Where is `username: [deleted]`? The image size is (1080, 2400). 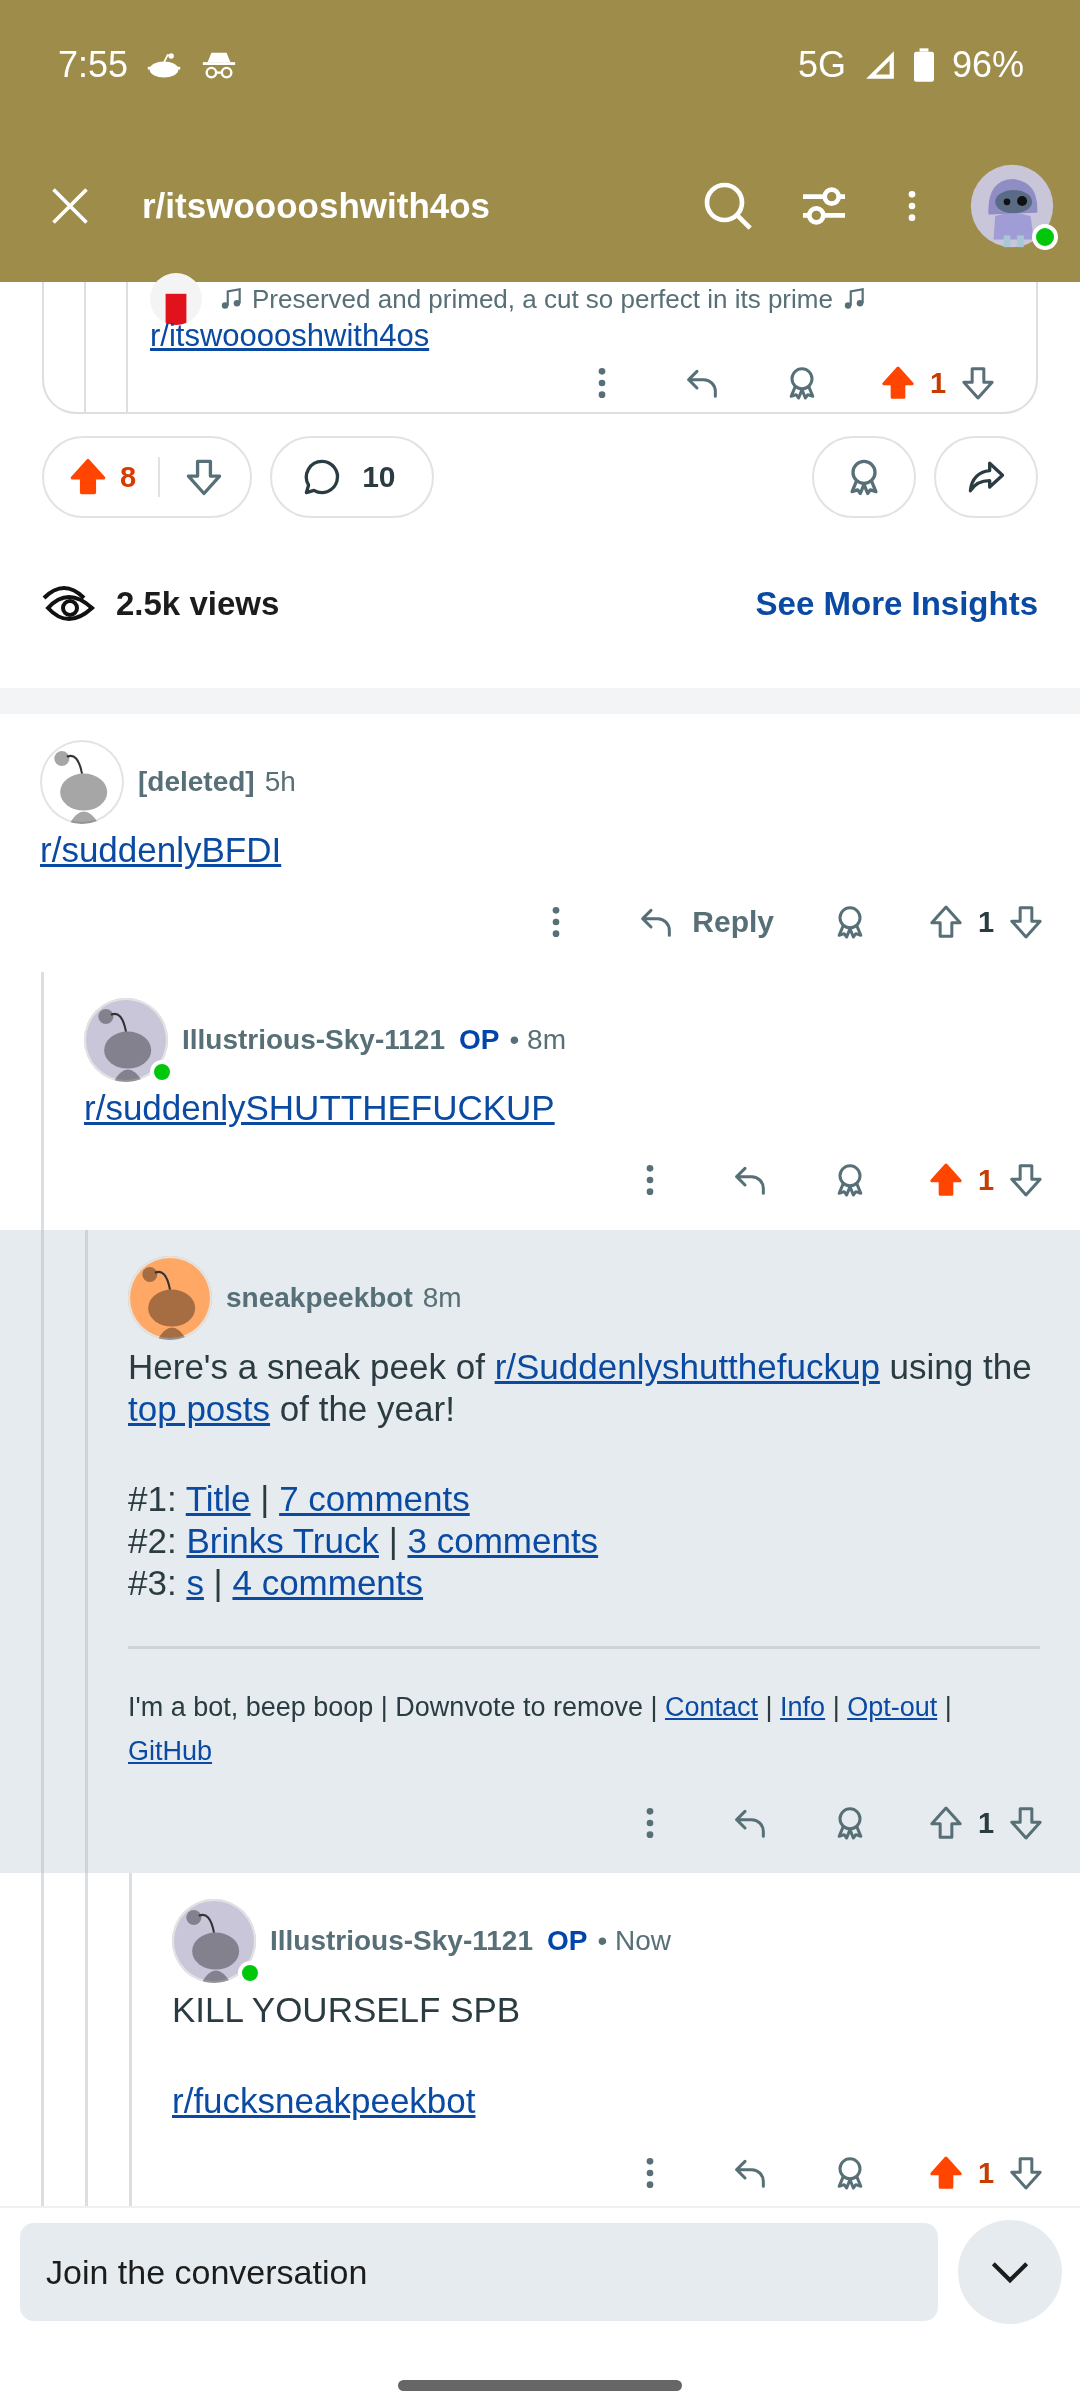
username: [deleted] is located at coordinates (196, 782).